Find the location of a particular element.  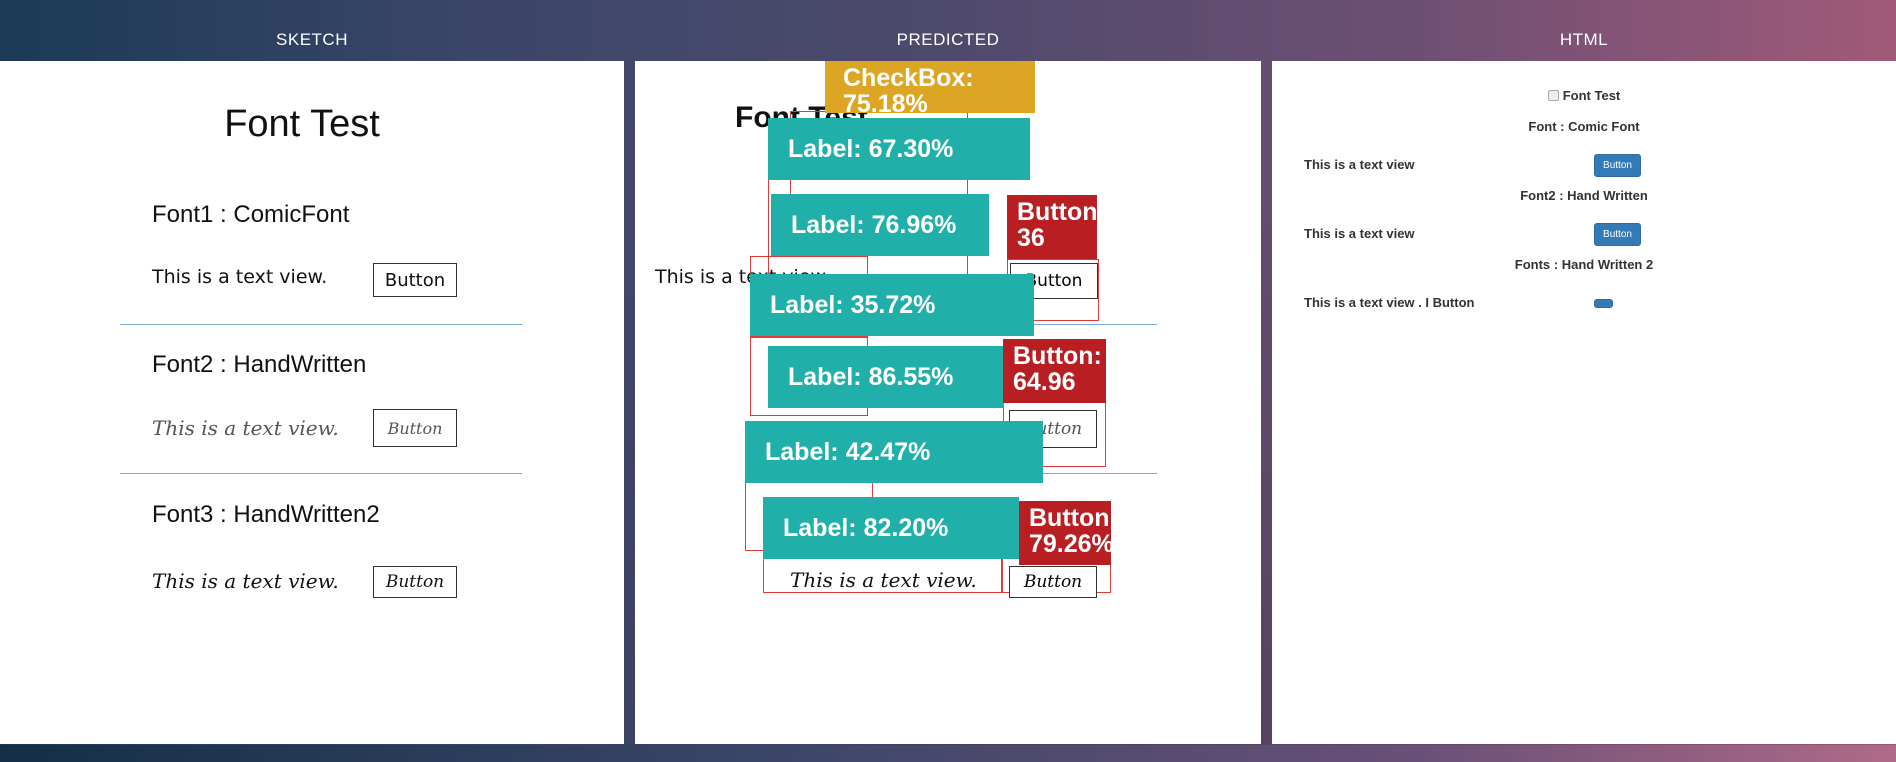

html-button2: Button is located at coordinates (1617, 234).